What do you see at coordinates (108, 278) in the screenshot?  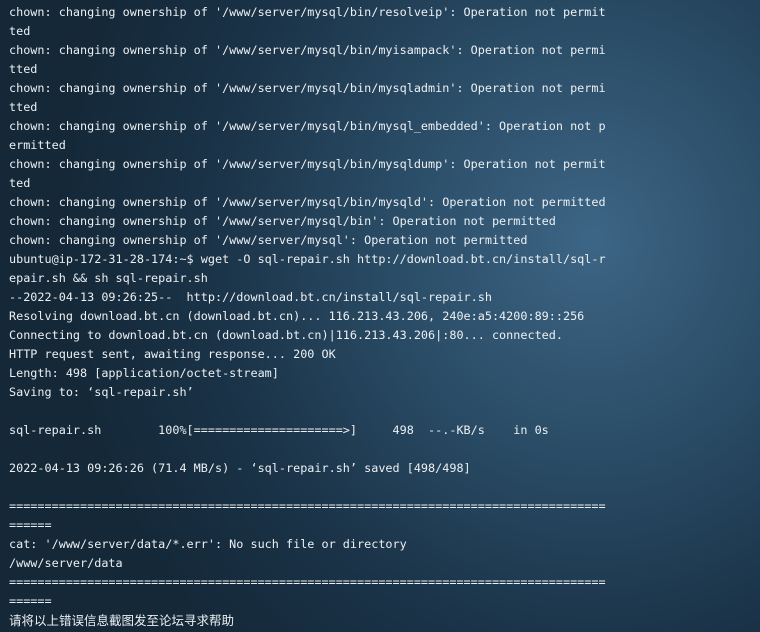 I see `terminal-command-line: epair.sh && sh sql-repair.sh` at bounding box center [108, 278].